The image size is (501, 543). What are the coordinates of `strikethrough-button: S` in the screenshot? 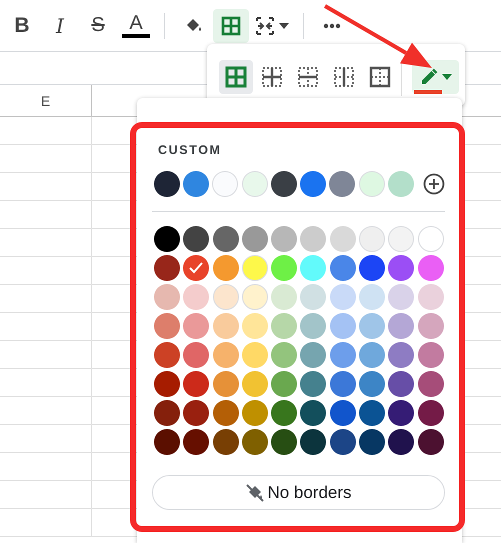 It's located at (98, 25).